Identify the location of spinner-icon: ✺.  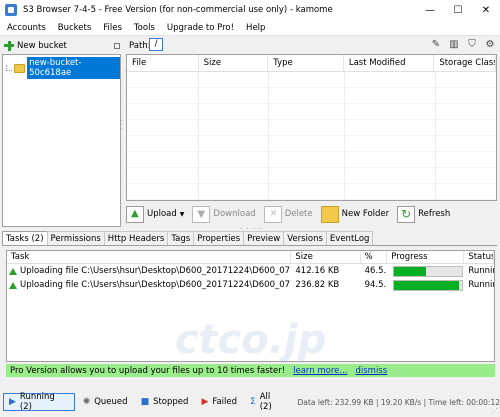
(86, 402).